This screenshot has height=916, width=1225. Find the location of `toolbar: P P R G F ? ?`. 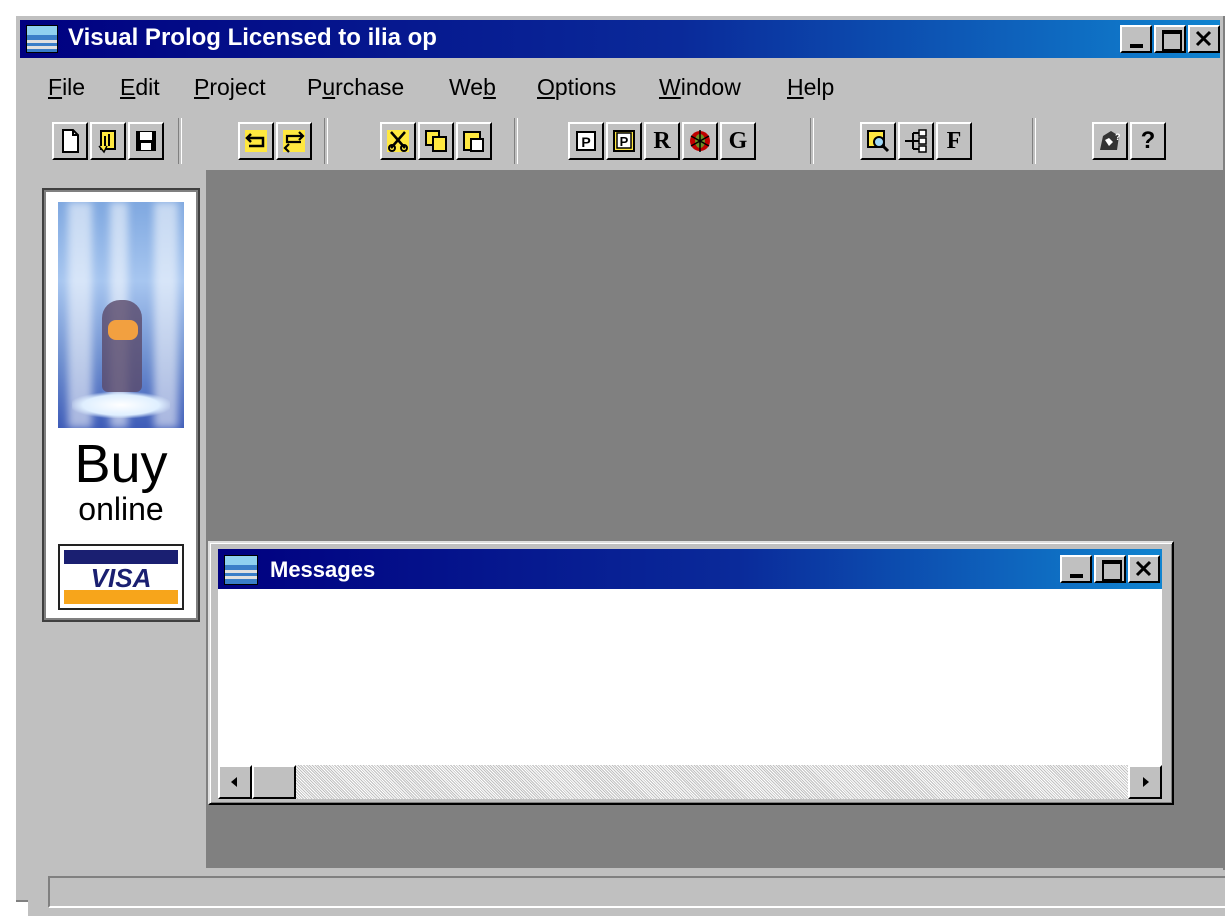

toolbar: P P R G F ? ? is located at coordinates (626, 140).